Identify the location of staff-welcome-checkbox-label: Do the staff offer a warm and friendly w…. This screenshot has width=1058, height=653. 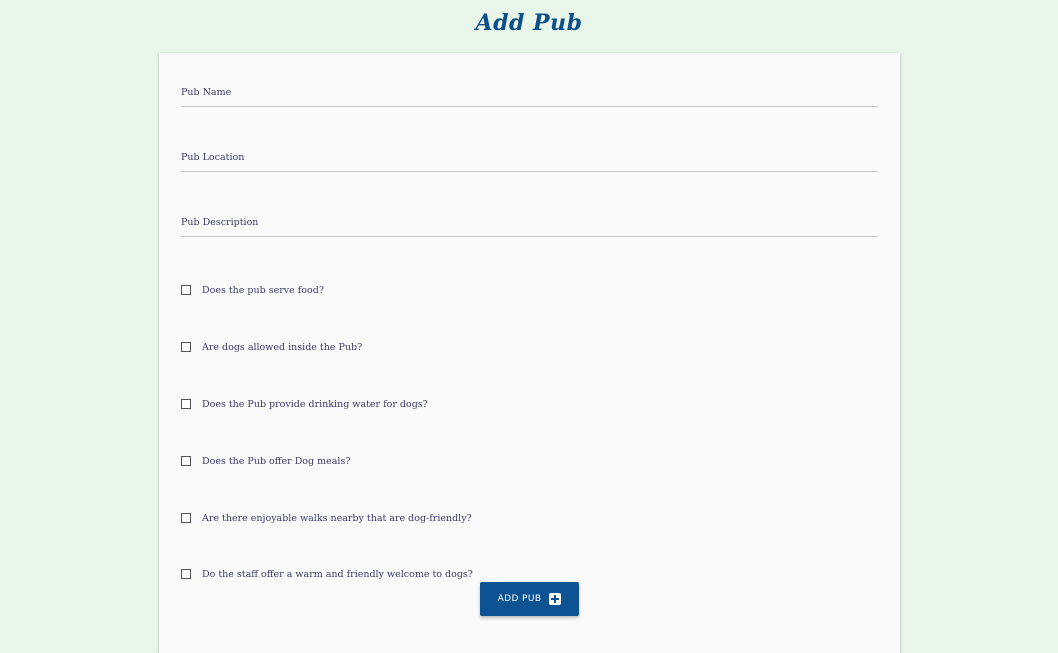
(337, 574).